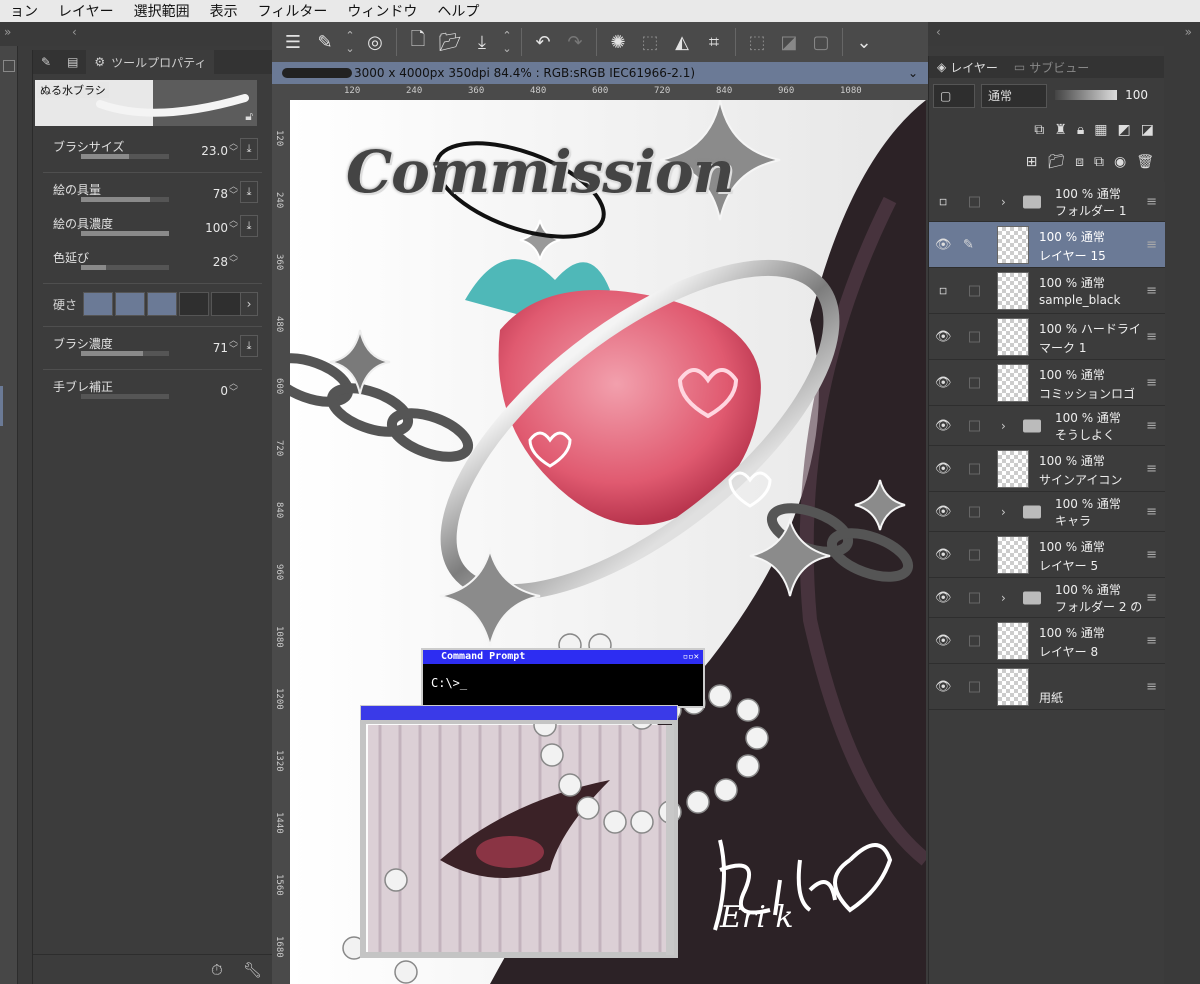 The width and height of the screenshot is (1200, 984). What do you see at coordinates (1136, 95) in the screenshot?
I see `opacity-value: 100` at bounding box center [1136, 95].